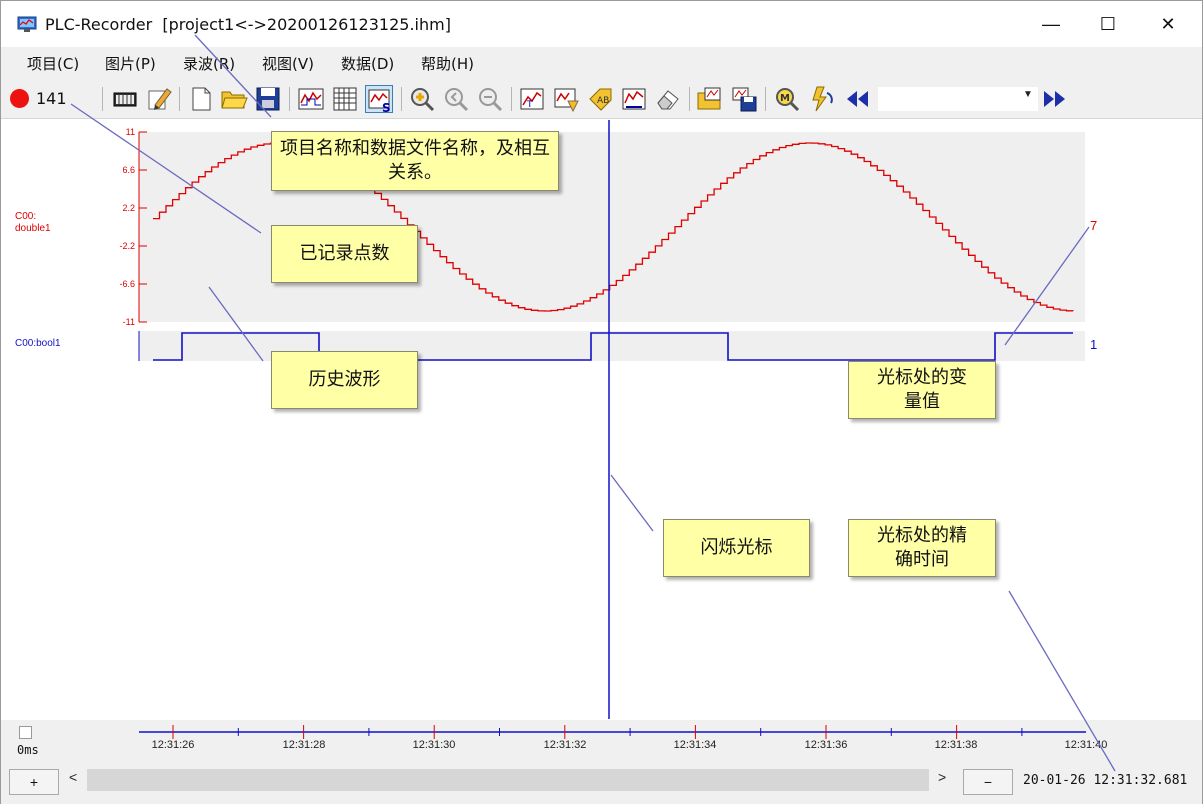 The width and height of the screenshot is (1203, 804). I want to click on minimize-button: —, so click(1051, 24).